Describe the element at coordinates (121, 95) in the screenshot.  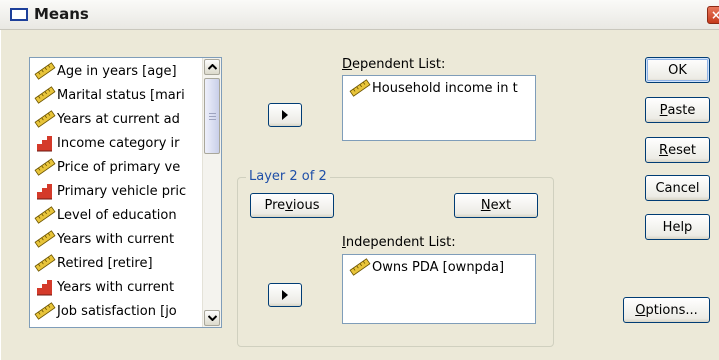
I see `source-list-item-label: Marital status [mari` at that location.